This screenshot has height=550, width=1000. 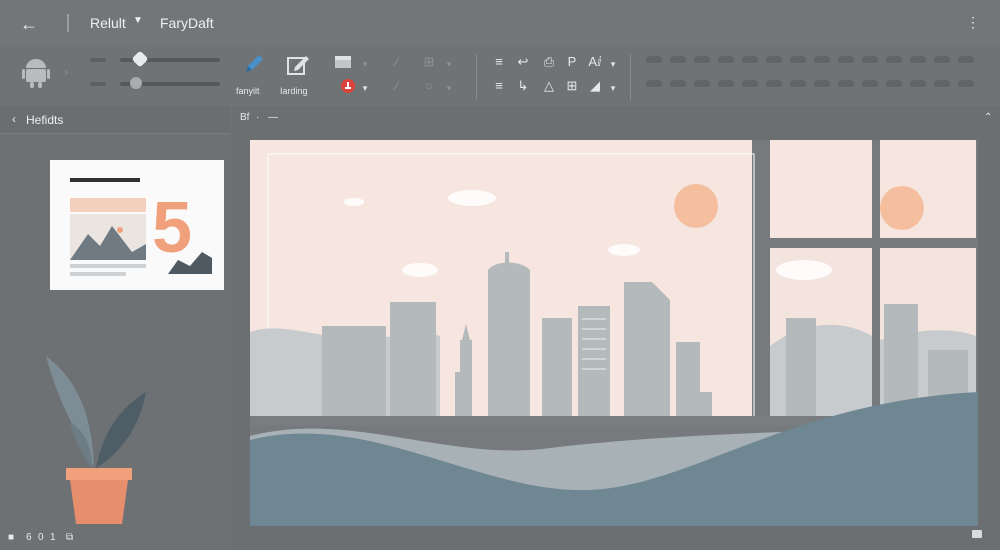 What do you see at coordinates (500, 23) in the screenshot?
I see `title-bar: ← Relult ▼ FaryDaft ⋮` at bounding box center [500, 23].